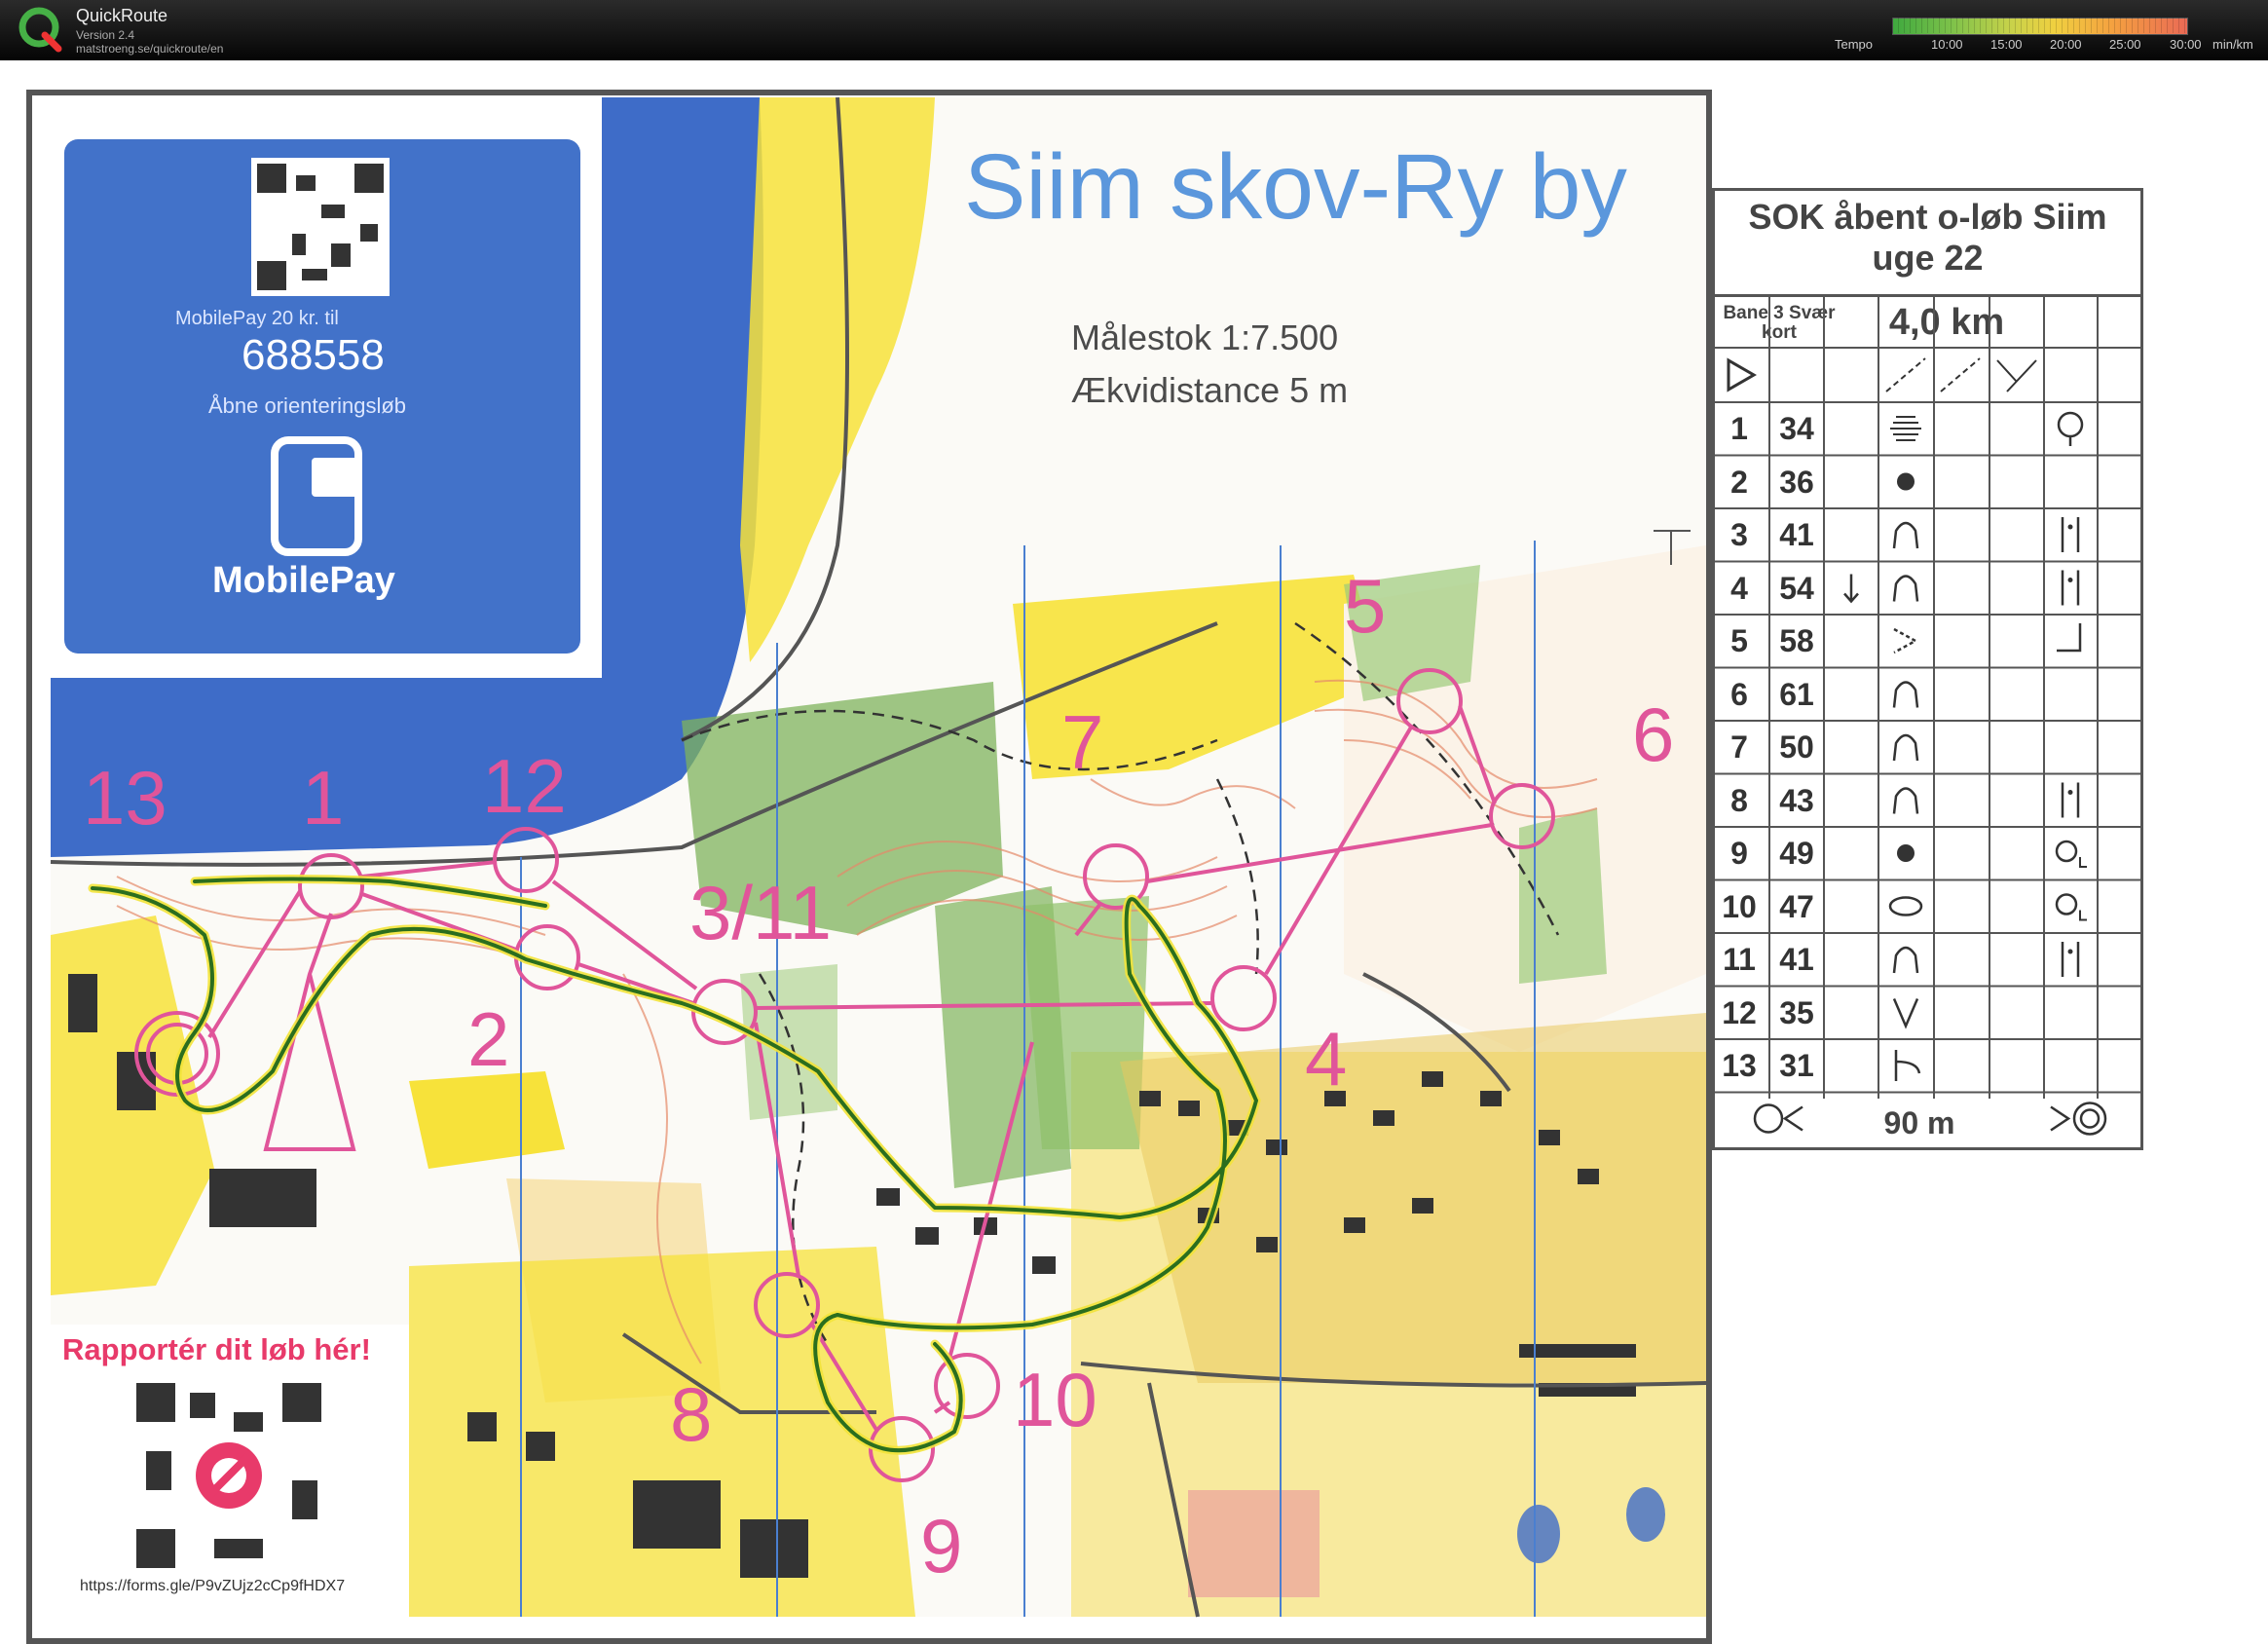 The image size is (2268, 1644). What do you see at coordinates (320, 227) in the screenshot?
I see `qr-code-icon` at bounding box center [320, 227].